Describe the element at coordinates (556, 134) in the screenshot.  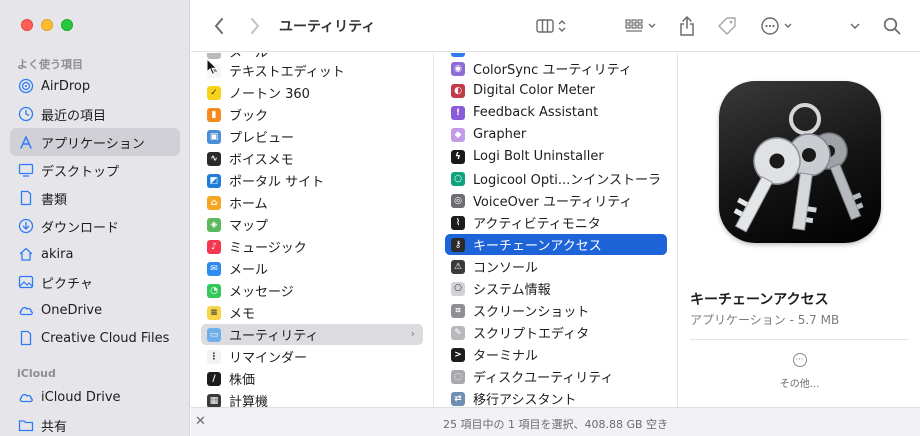
I see `list-item: ◆ Grapher` at that location.